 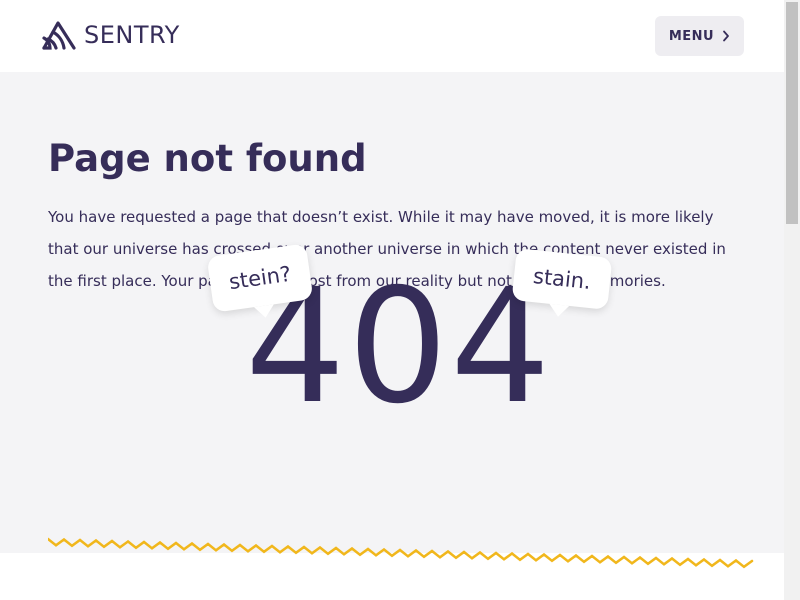 What do you see at coordinates (207, 158) in the screenshot?
I see `page-title: Page not found` at bounding box center [207, 158].